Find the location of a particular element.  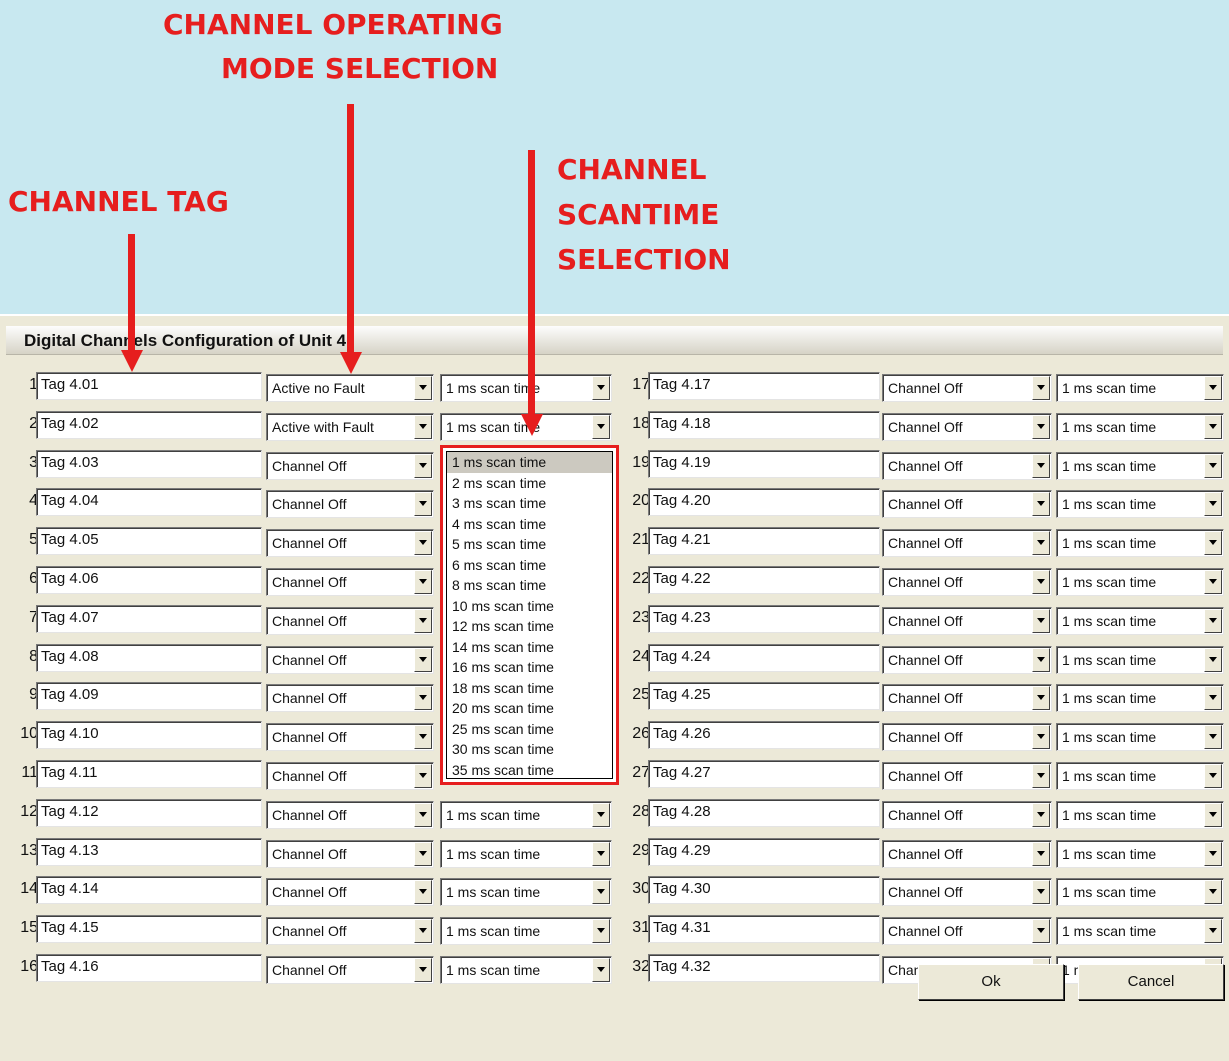

channel-tag-input: Tag 4.29 is located at coordinates (764, 851).